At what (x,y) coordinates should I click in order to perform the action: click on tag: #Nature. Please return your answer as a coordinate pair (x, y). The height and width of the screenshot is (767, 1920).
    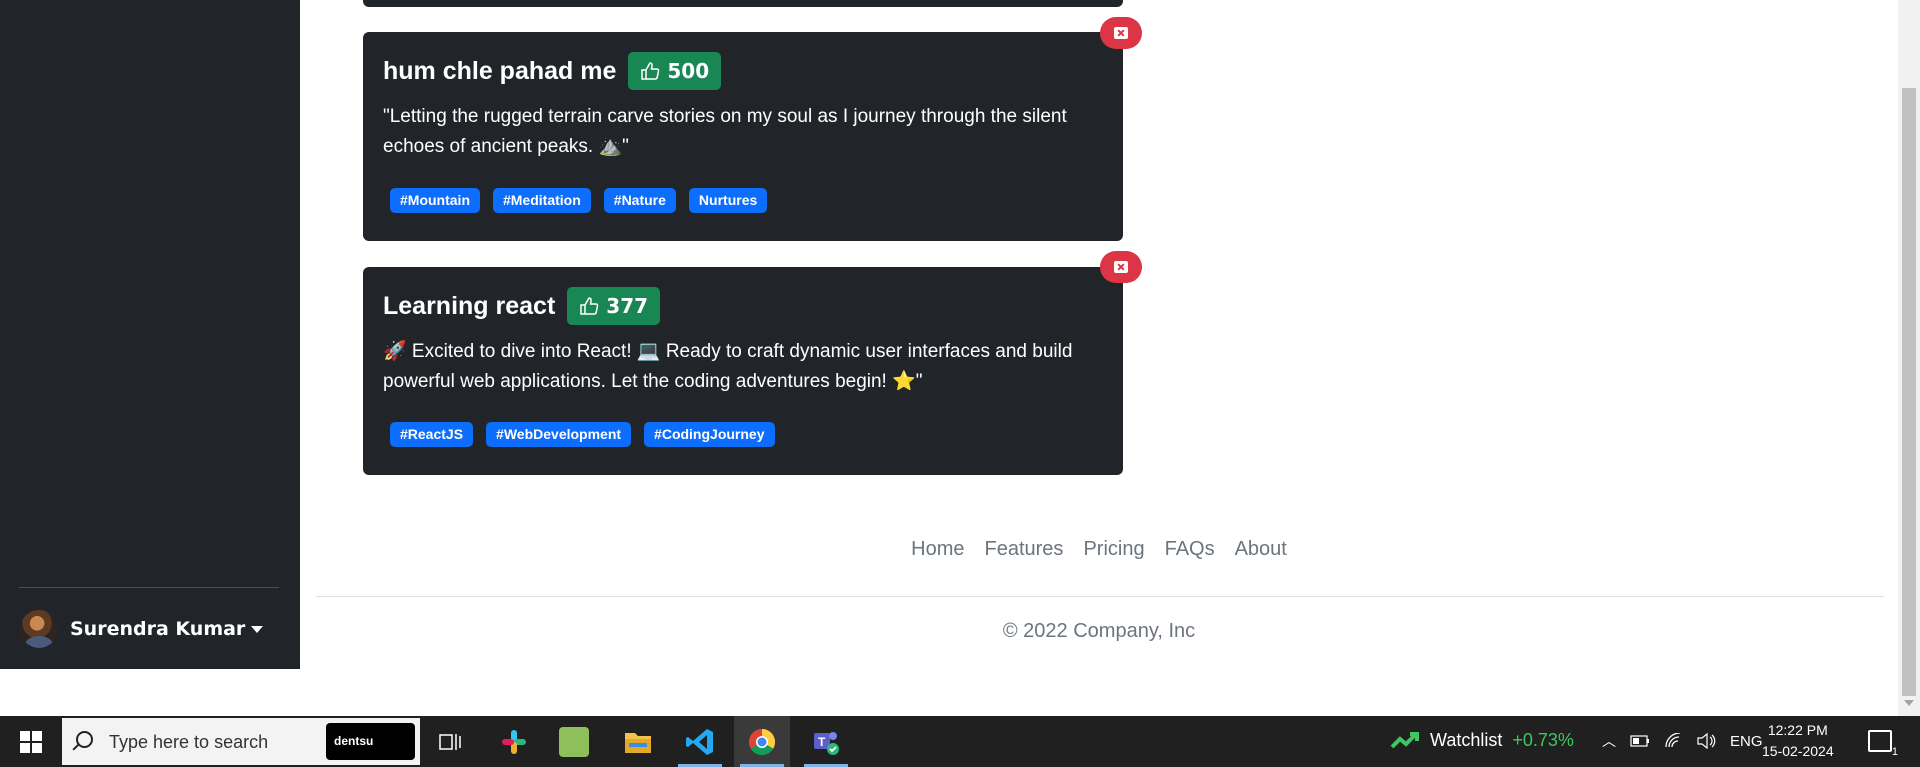
    Looking at the image, I should click on (639, 200).